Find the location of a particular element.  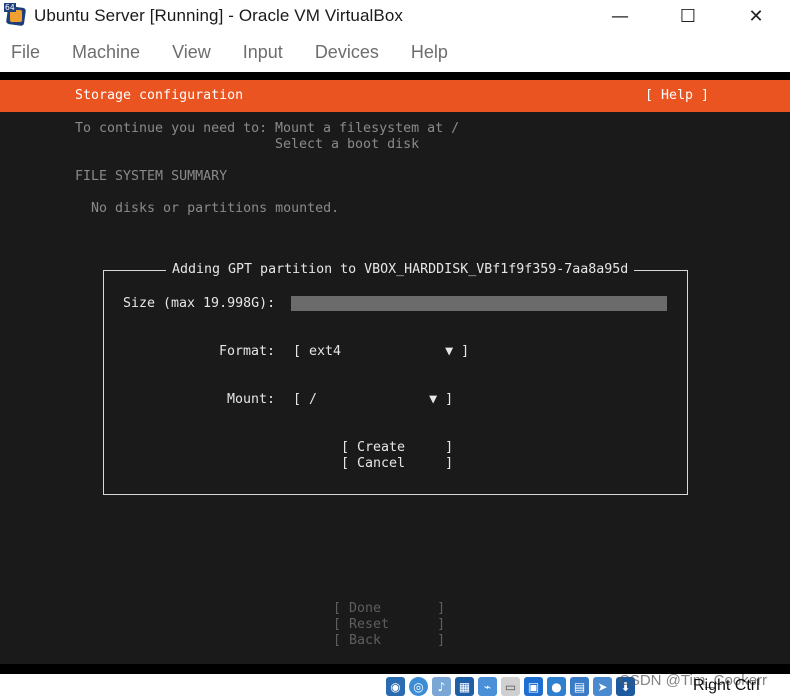

fs-summary-heading: FILE SYSTEM SUMMARY is located at coordinates (151, 176).